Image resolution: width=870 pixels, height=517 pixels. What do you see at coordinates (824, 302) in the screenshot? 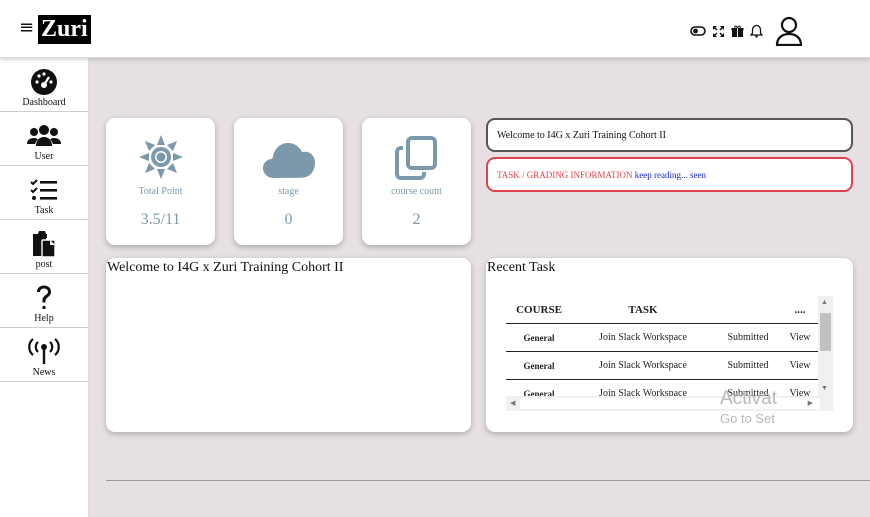
I see `scroll-up-arrow-icon: ▲` at bounding box center [824, 302].